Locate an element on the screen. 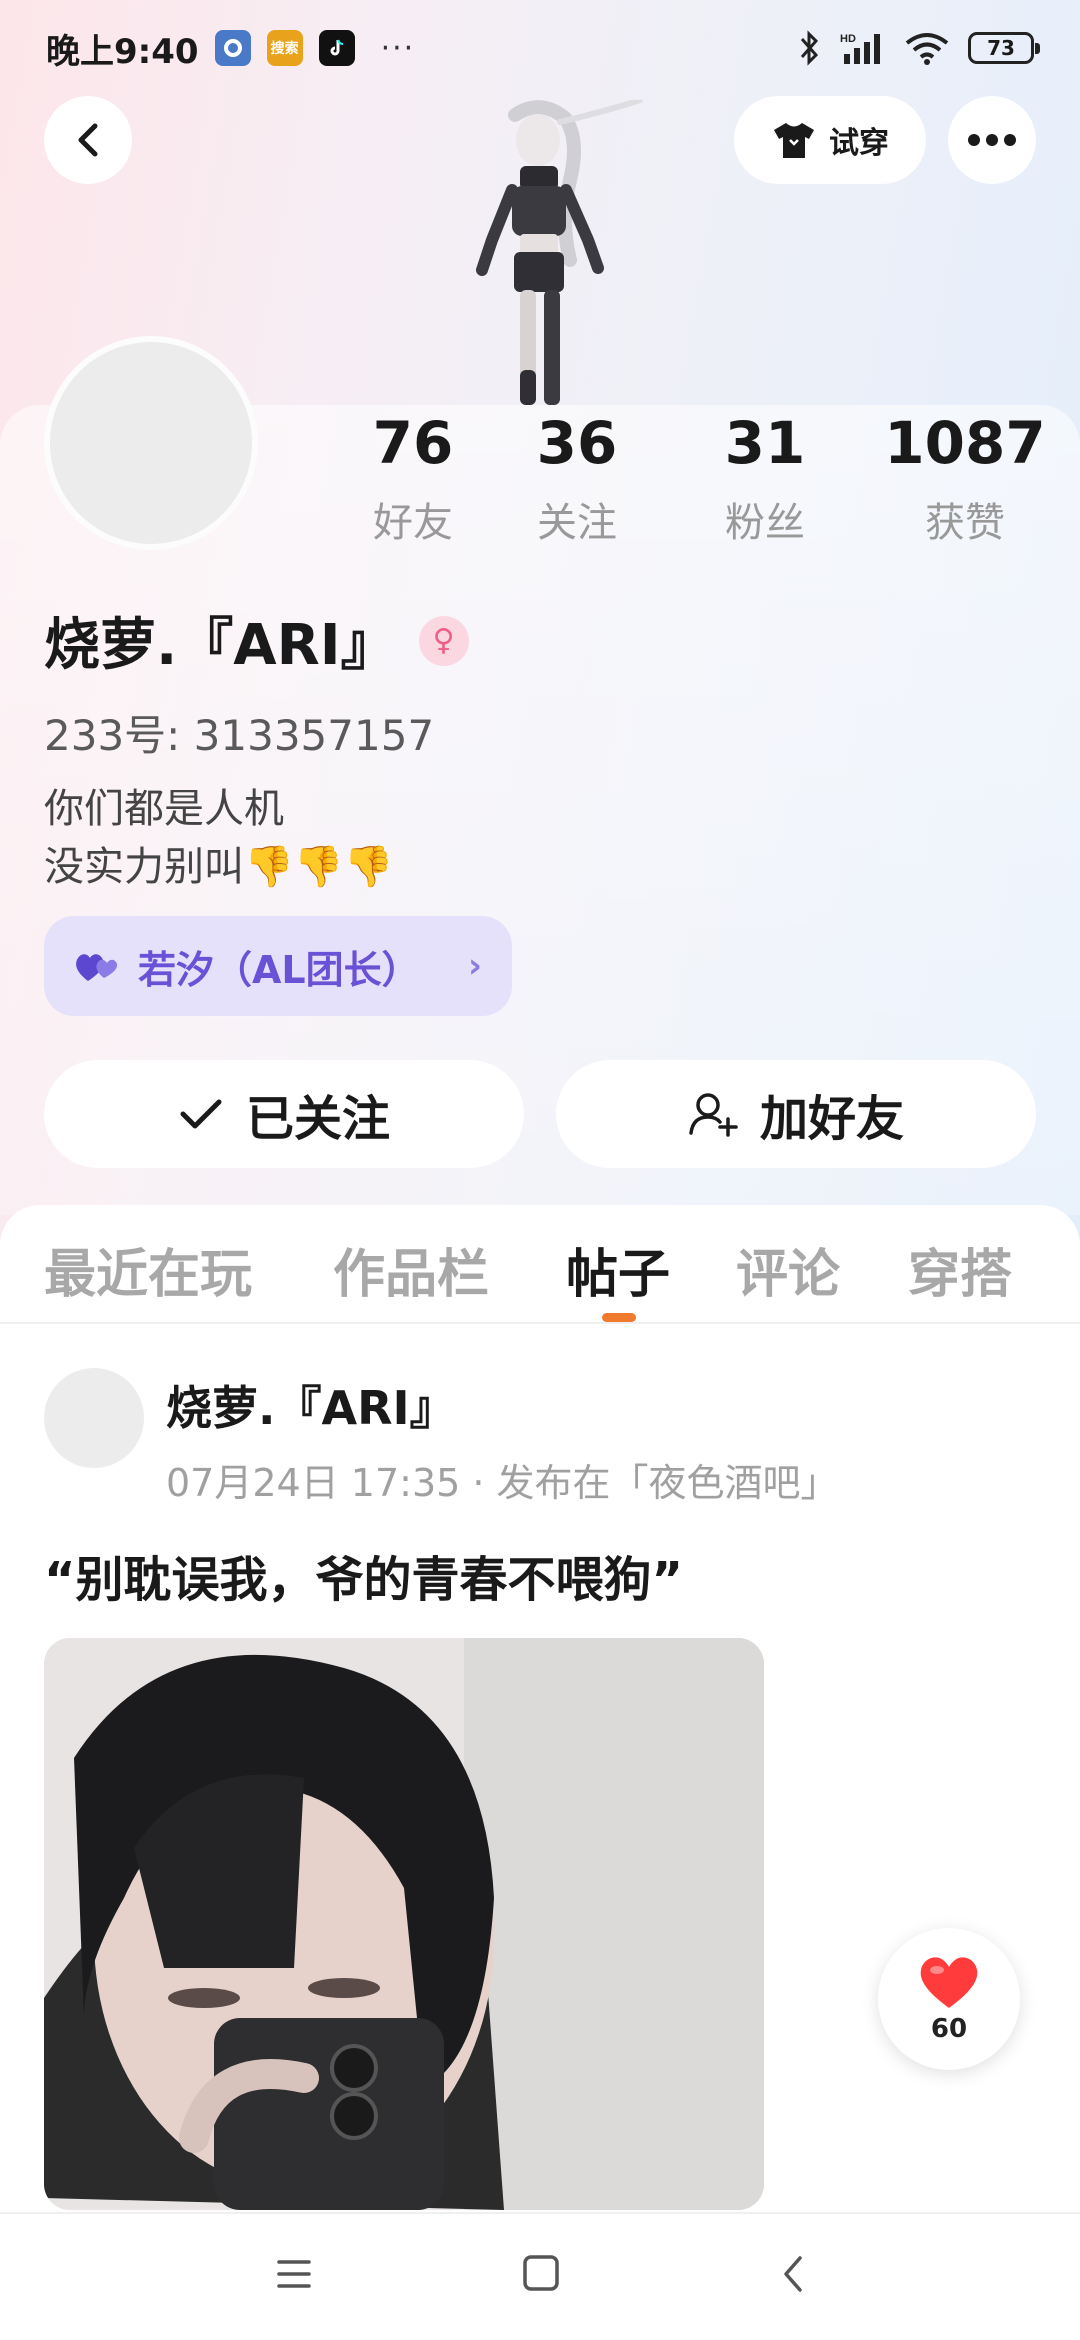 The height and width of the screenshot is (2340, 1080). profile-uid: 233号: 313357157 is located at coordinates (239, 732).